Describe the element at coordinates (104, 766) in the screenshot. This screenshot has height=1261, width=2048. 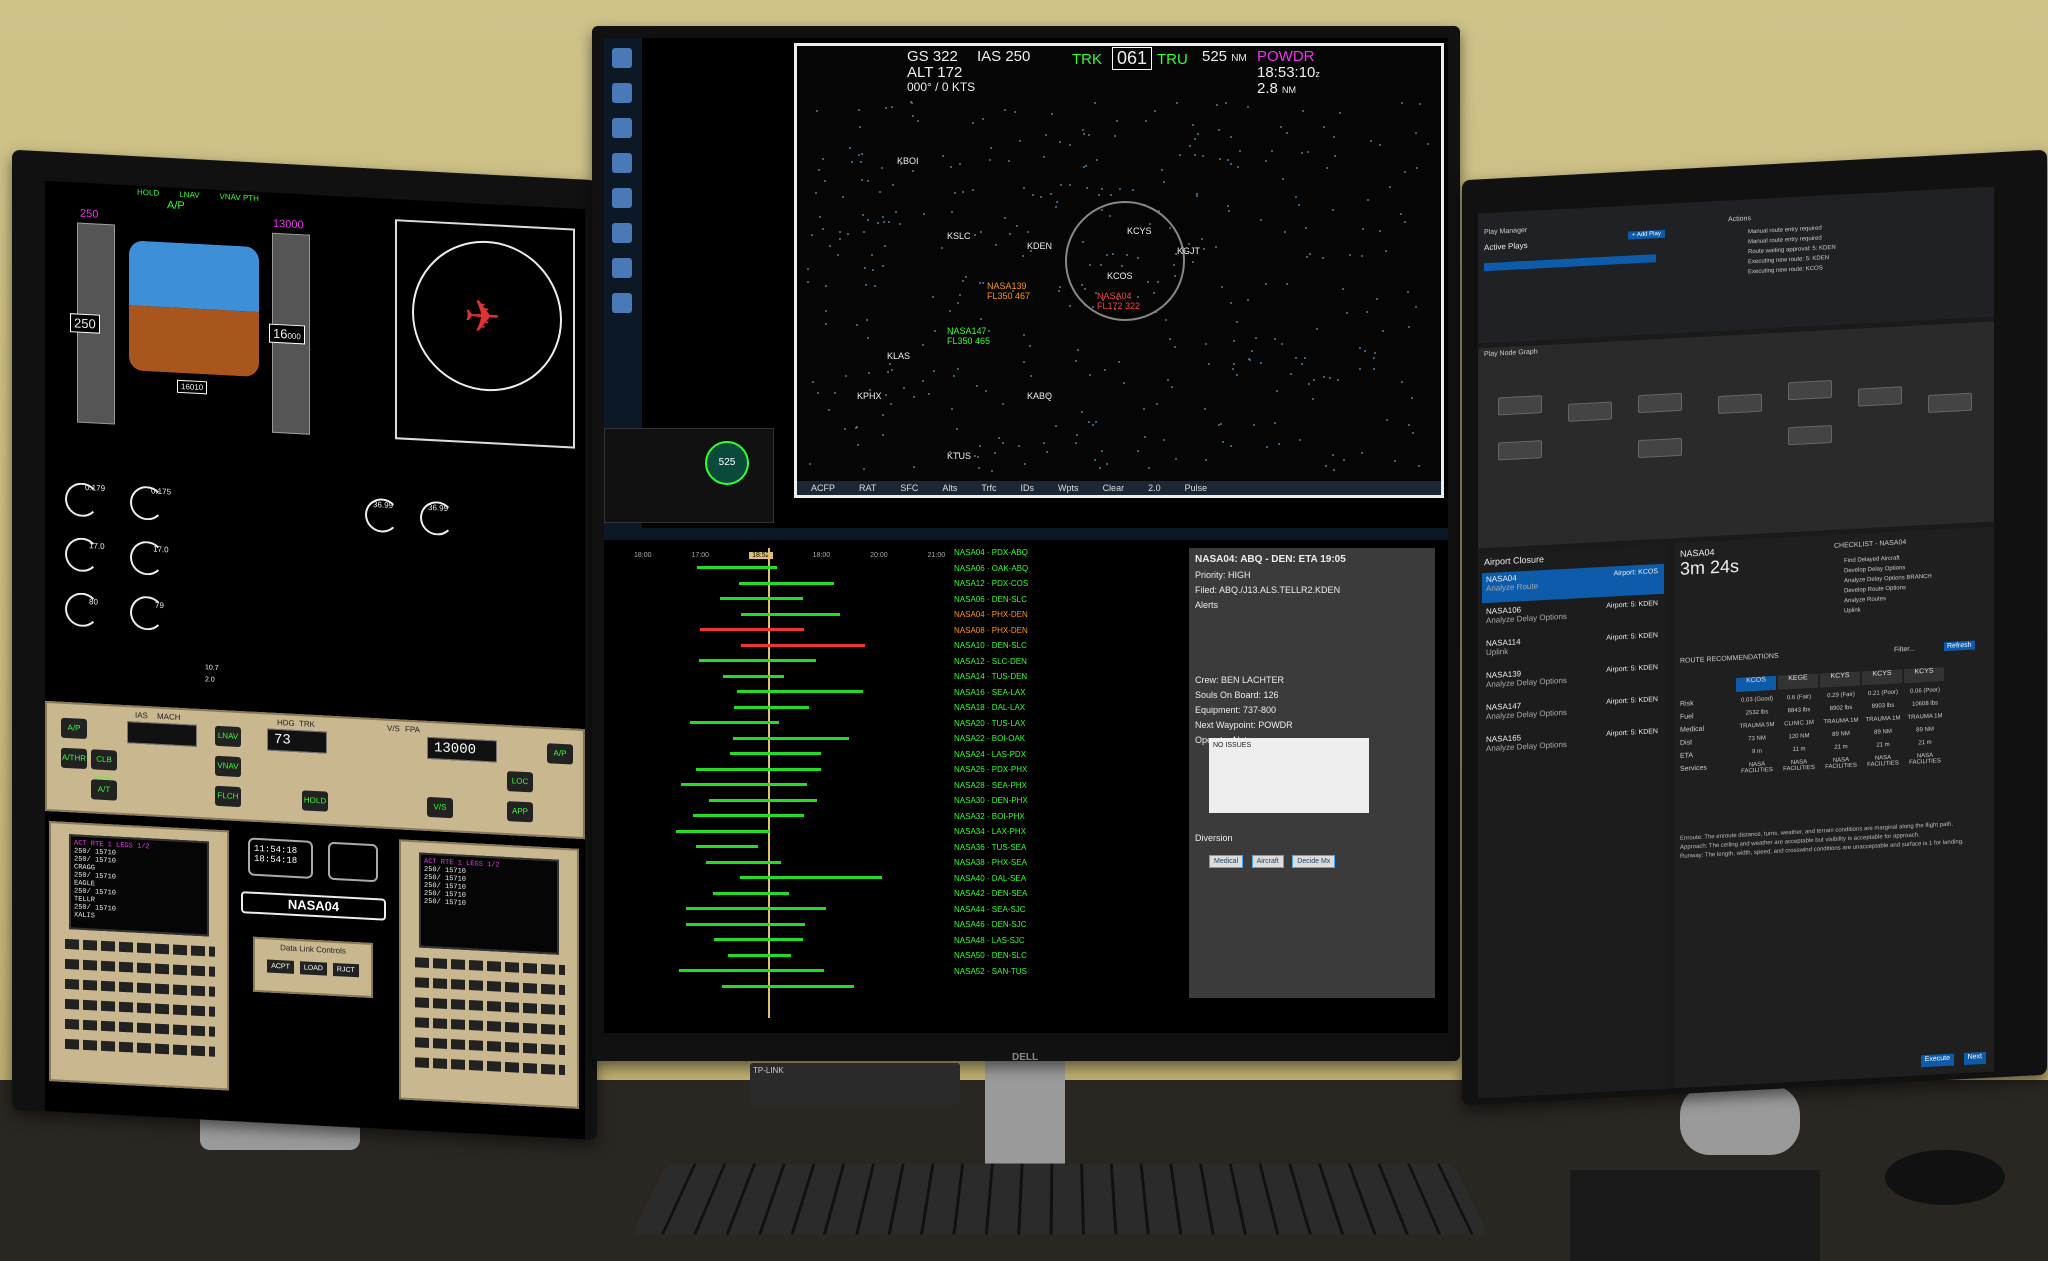
I see `clb-con-button: CLB CON` at that location.